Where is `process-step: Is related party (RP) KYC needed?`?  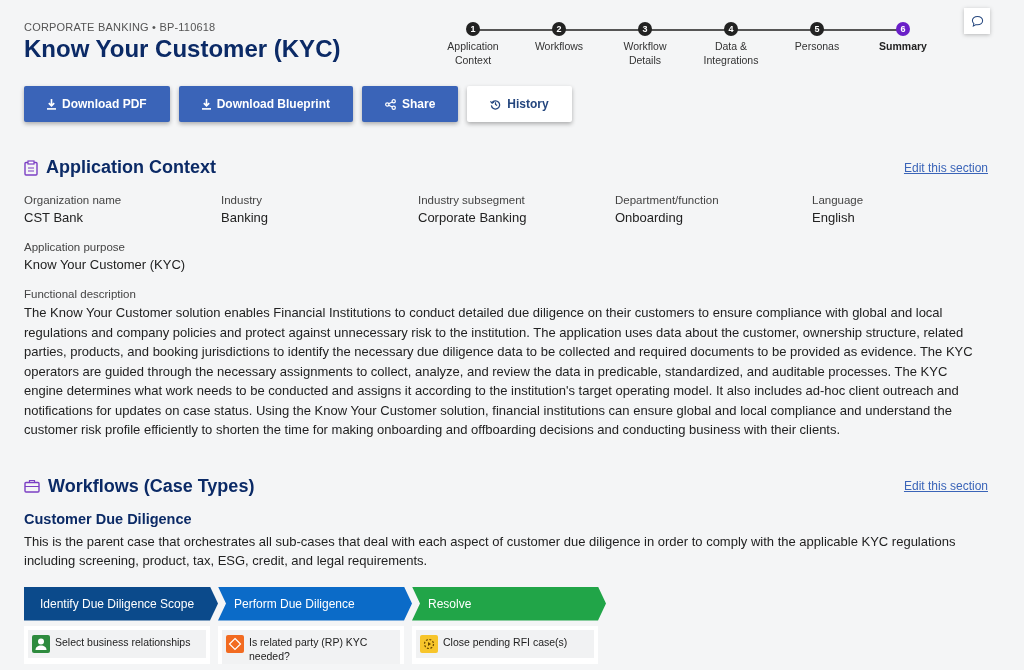 process-step: Is related party (RP) KYC needed? is located at coordinates (322, 648).